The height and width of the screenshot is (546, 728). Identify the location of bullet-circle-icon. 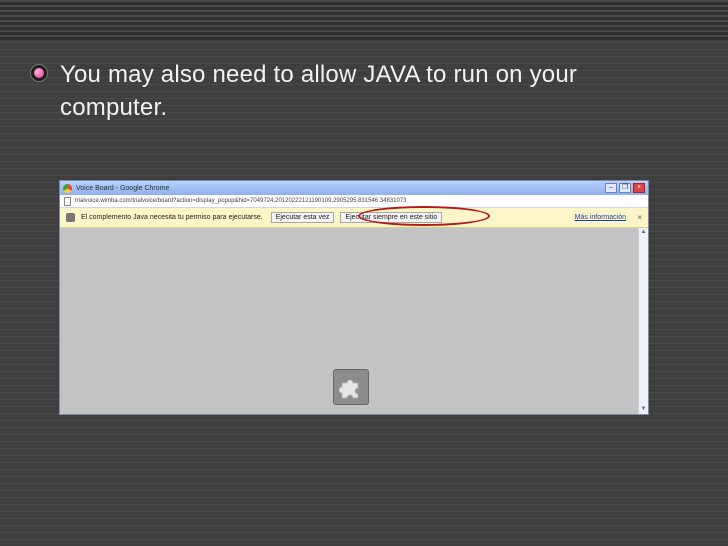
(39, 73).